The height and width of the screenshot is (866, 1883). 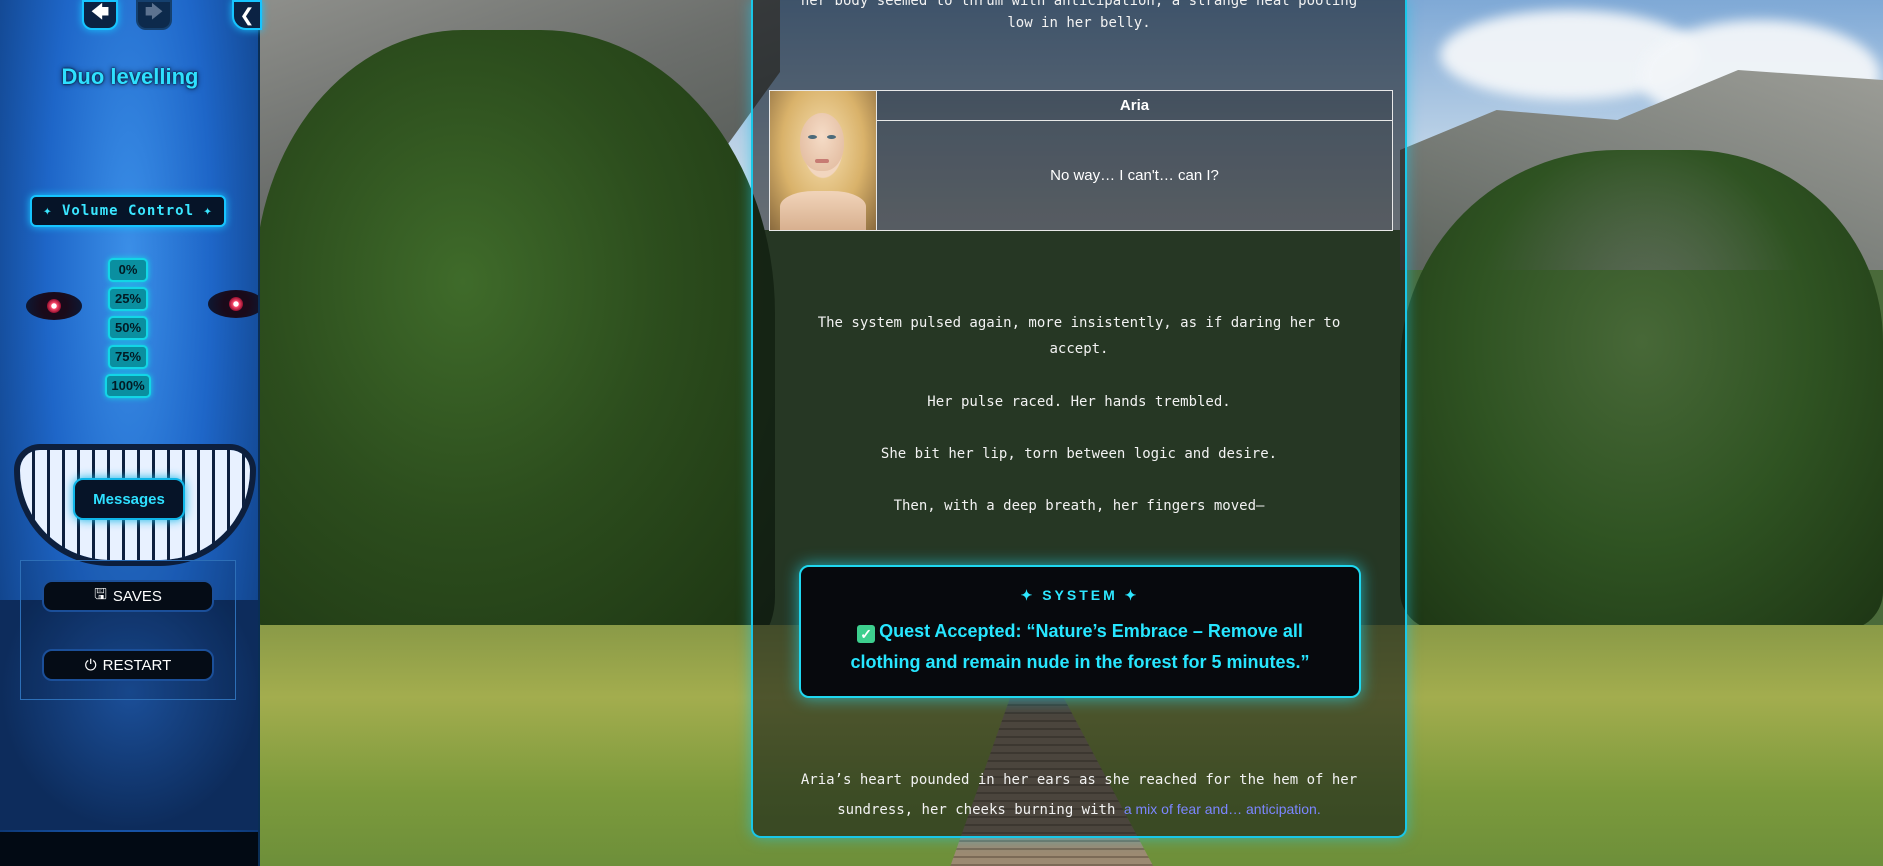 I want to click on collapse-sidebar-button: ❮, so click(x=247, y=15).